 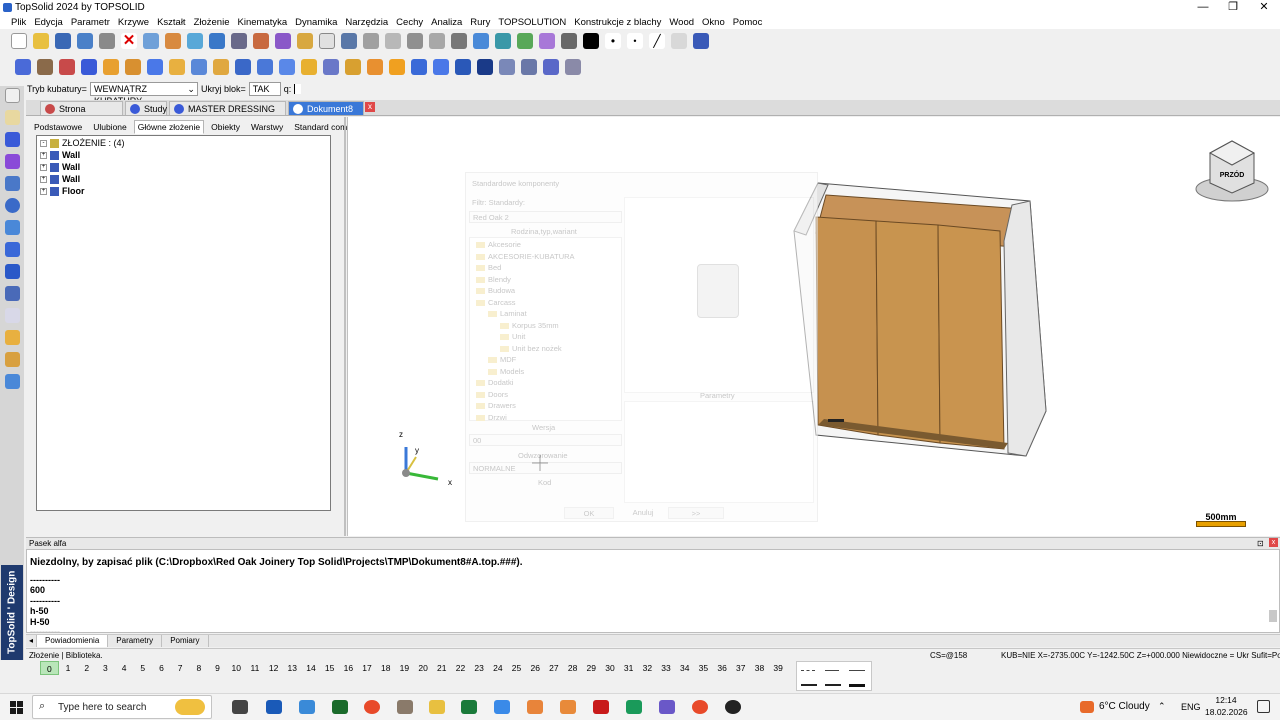 What do you see at coordinates (525, 41) in the screenshot?
I see `layer-icon` at bounding box center [525, 41].